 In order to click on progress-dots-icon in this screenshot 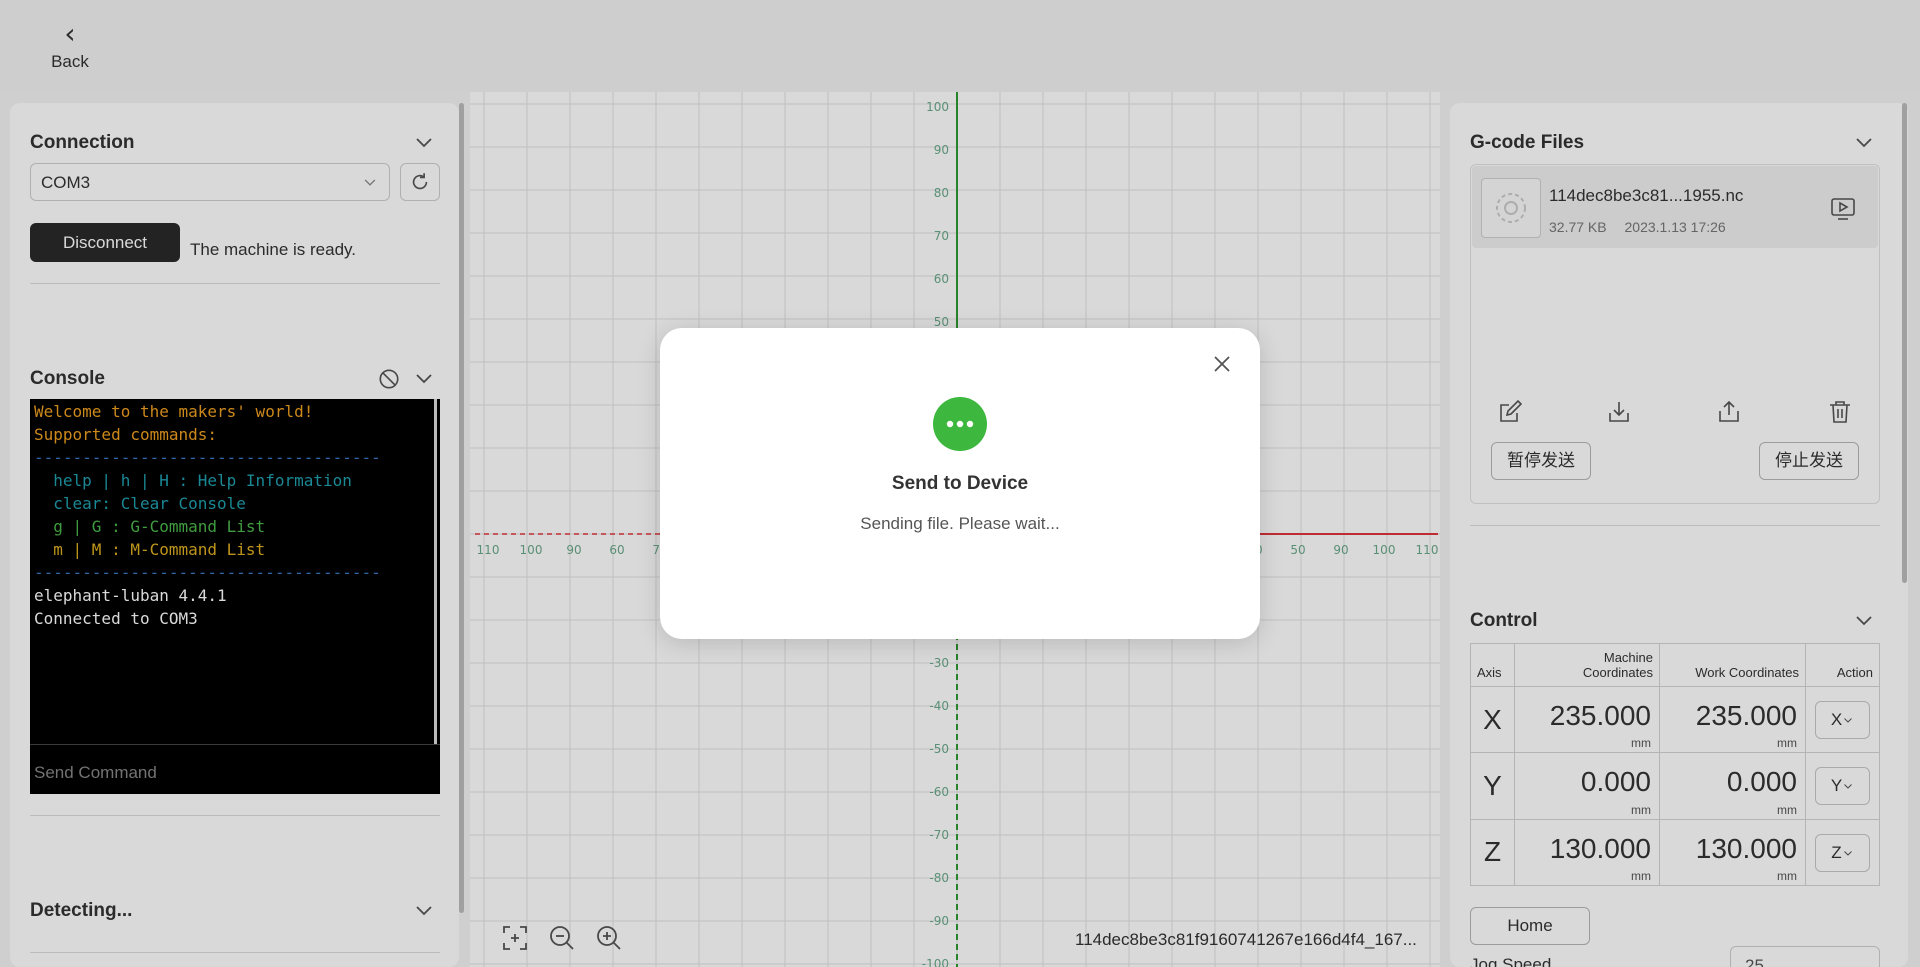, I will do `click(960, 424)`.